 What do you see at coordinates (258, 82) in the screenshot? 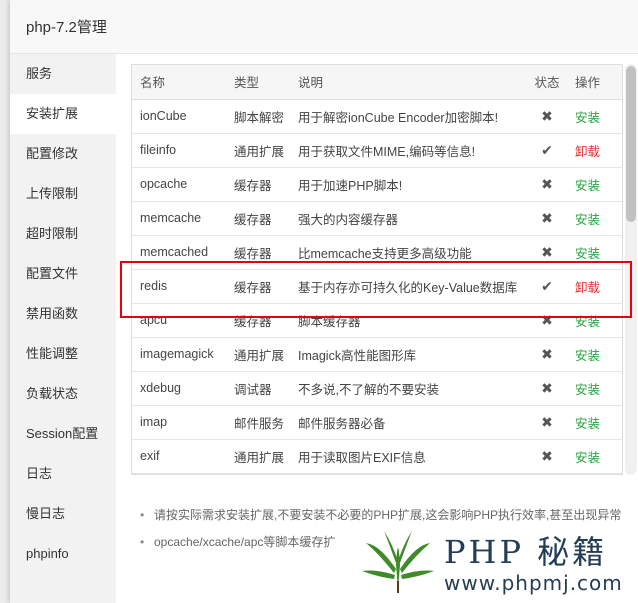
I see `header-type: 类型` at bounding box center [258, 82].